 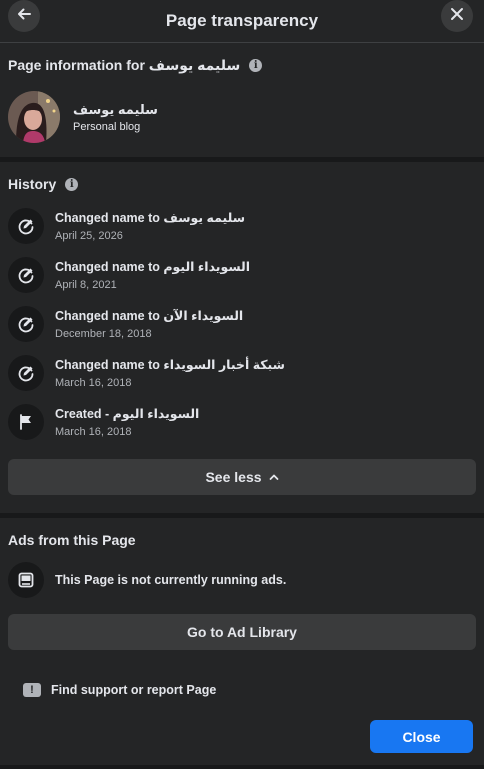 What do you see at coordinates (34, 117) in the screenshot?
I see `avatar` at bounding box center [34, 117].